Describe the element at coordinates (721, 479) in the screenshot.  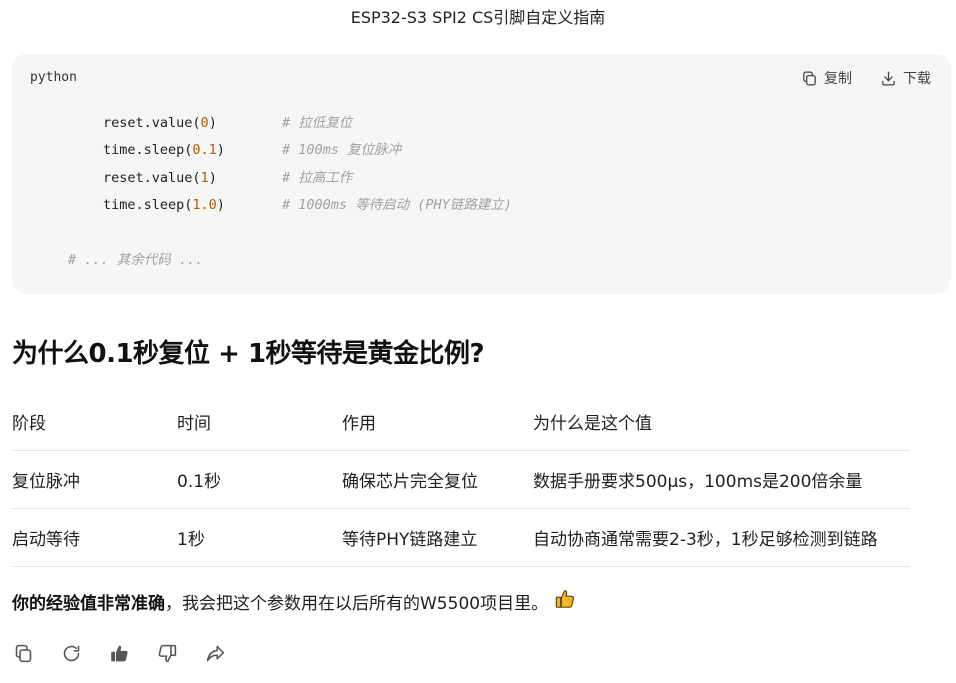
I see `table-cell: 数据手册要求500μs，100ms是200倍余量` at that location.